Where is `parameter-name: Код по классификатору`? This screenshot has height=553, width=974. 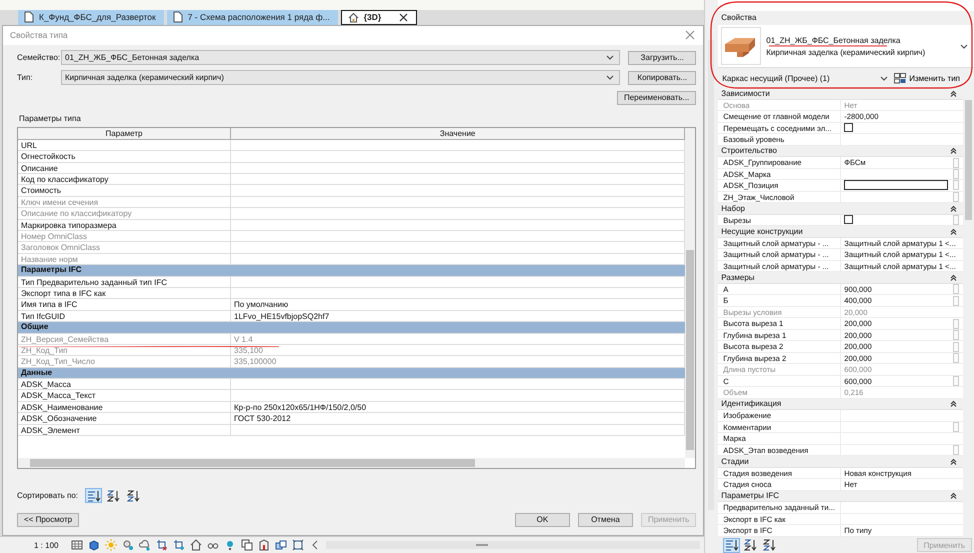
parameter-name: Код по классификатору is located at coordinates (124, 179).